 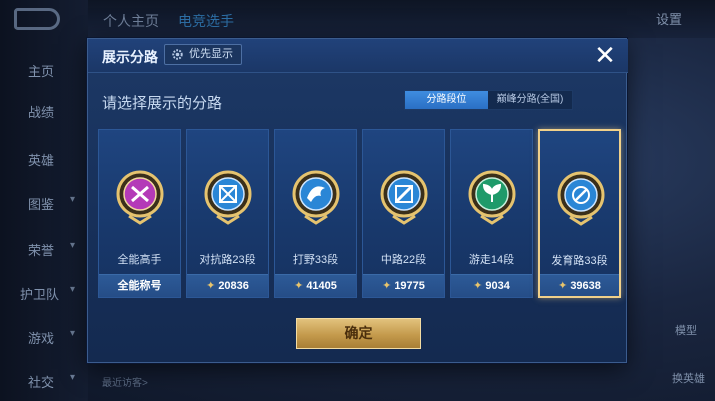 I want to click on lane-score: ✦ 9034, so click(x=491, y=285).